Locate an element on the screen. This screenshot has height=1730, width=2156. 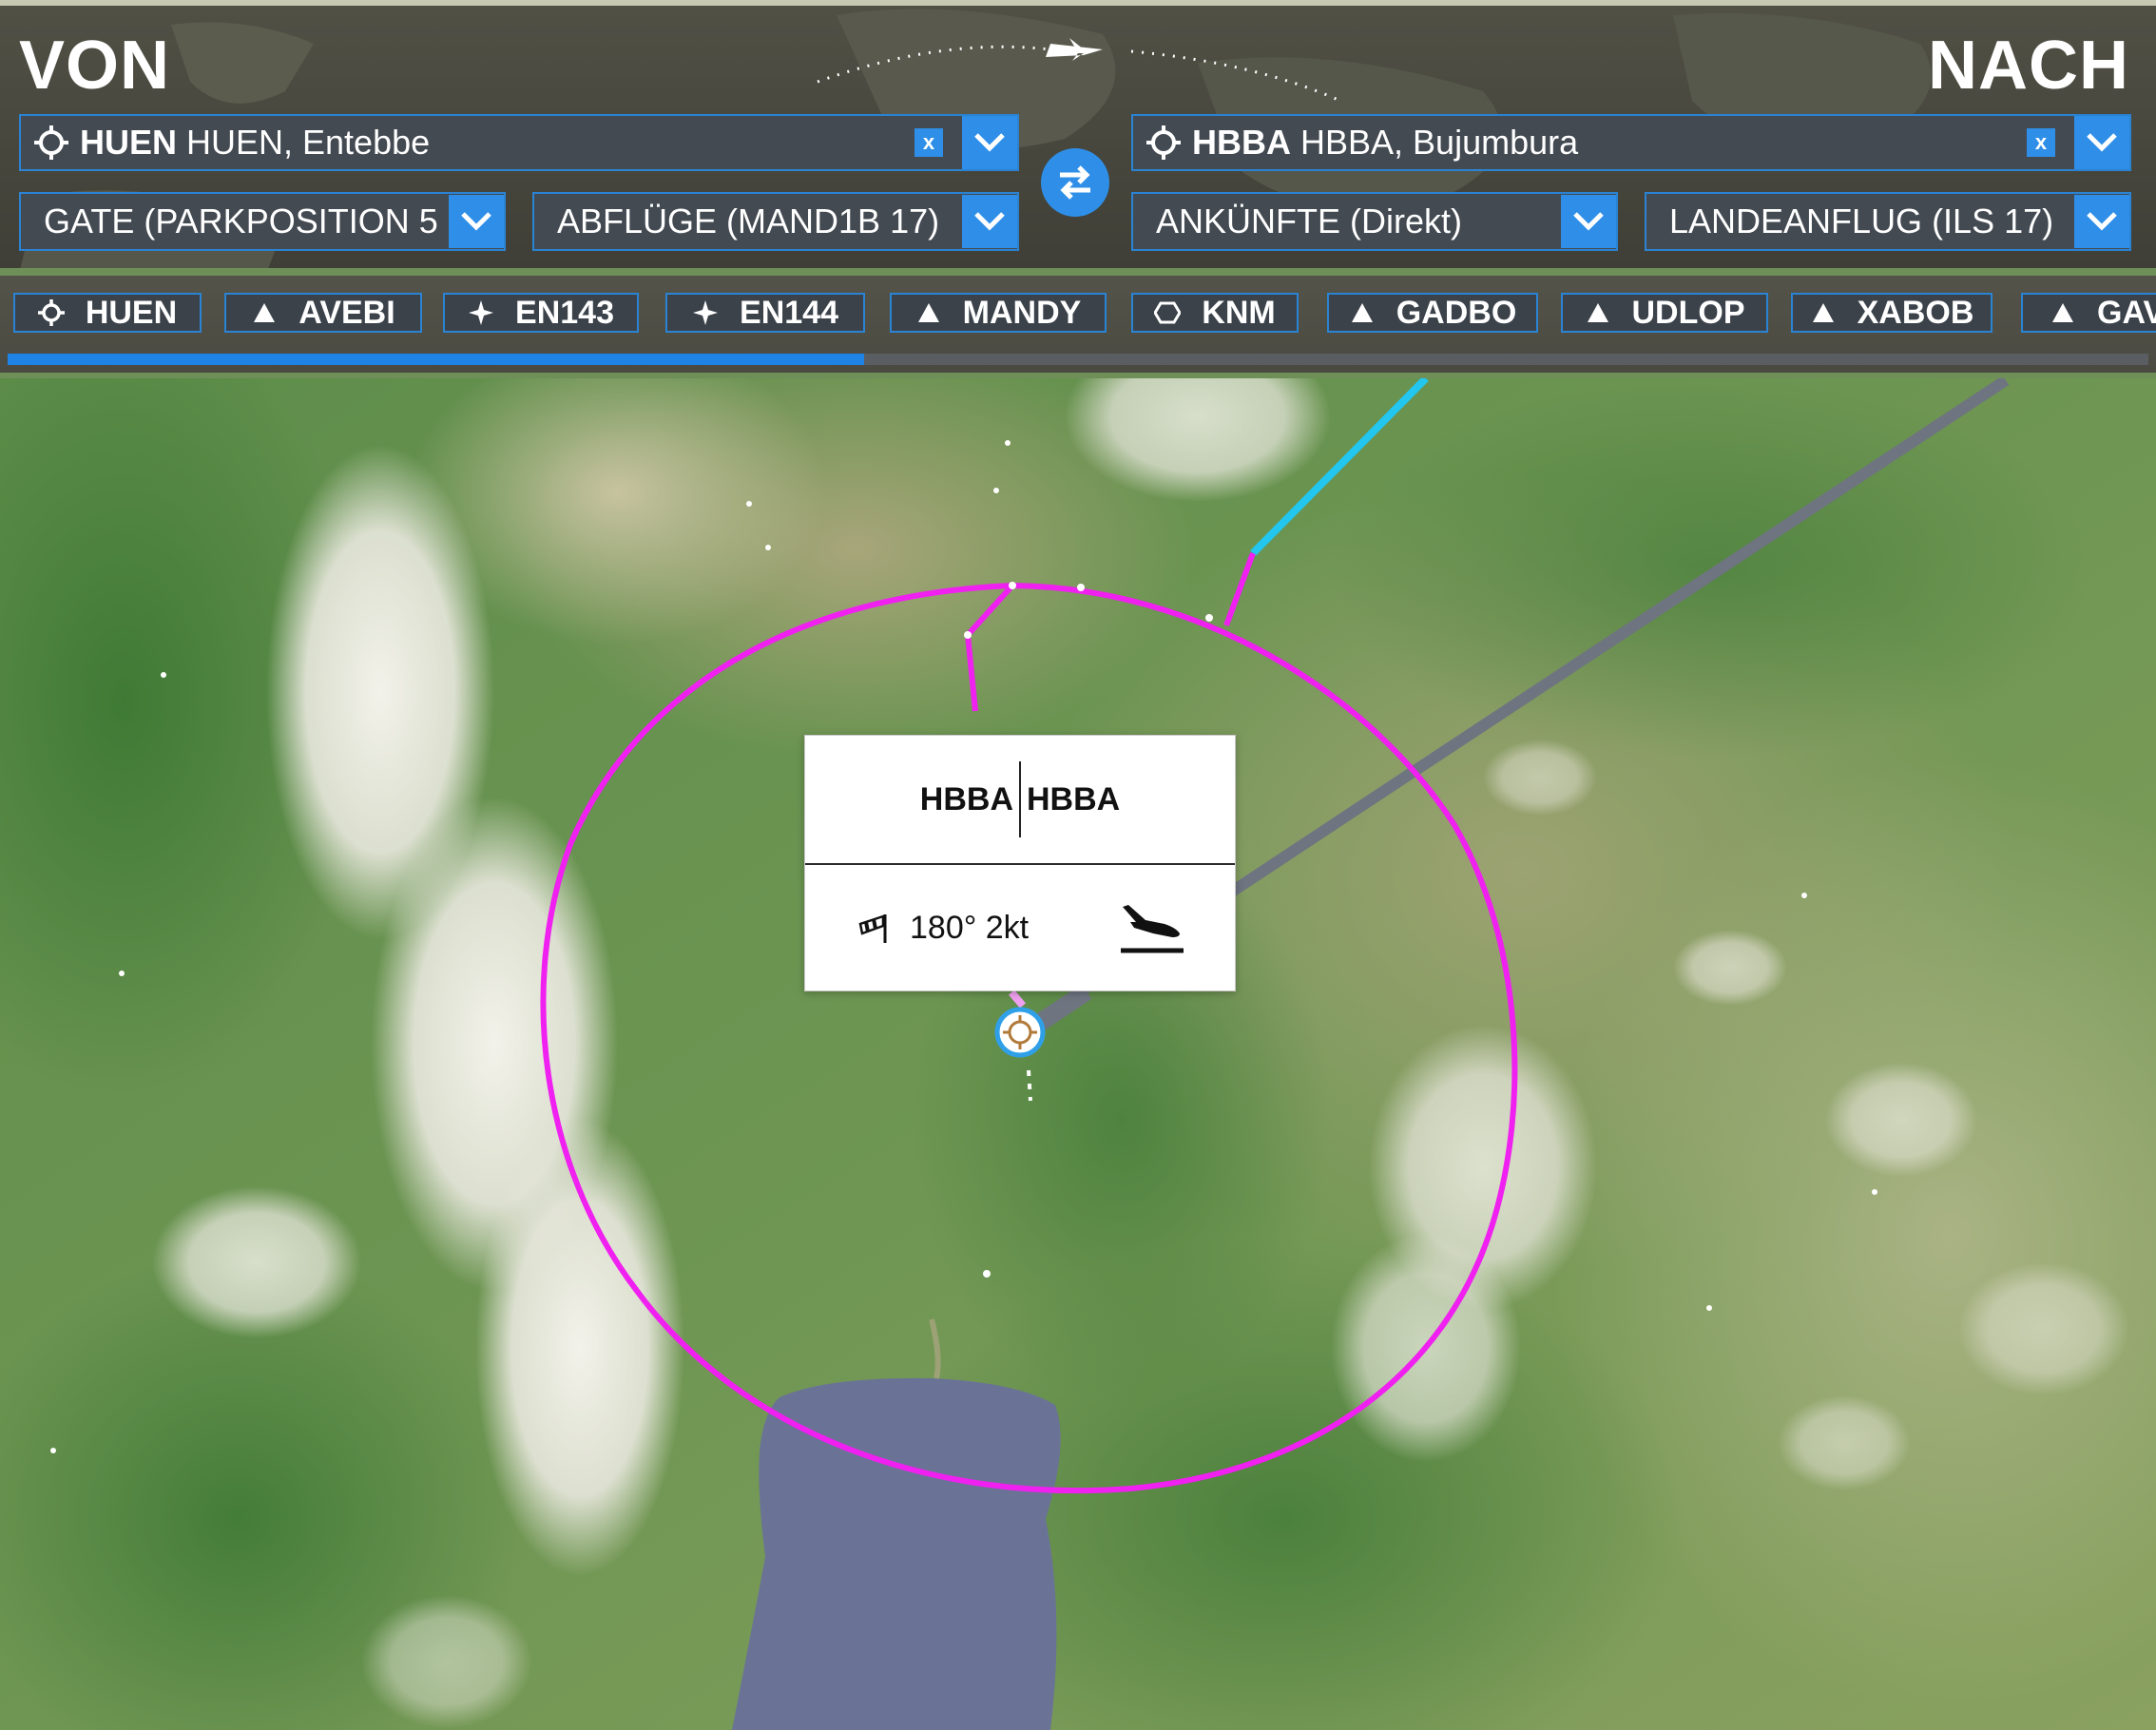
departure-gate-value: GATE (PARKPOSITION 5 is located at coordinates (241, 221).